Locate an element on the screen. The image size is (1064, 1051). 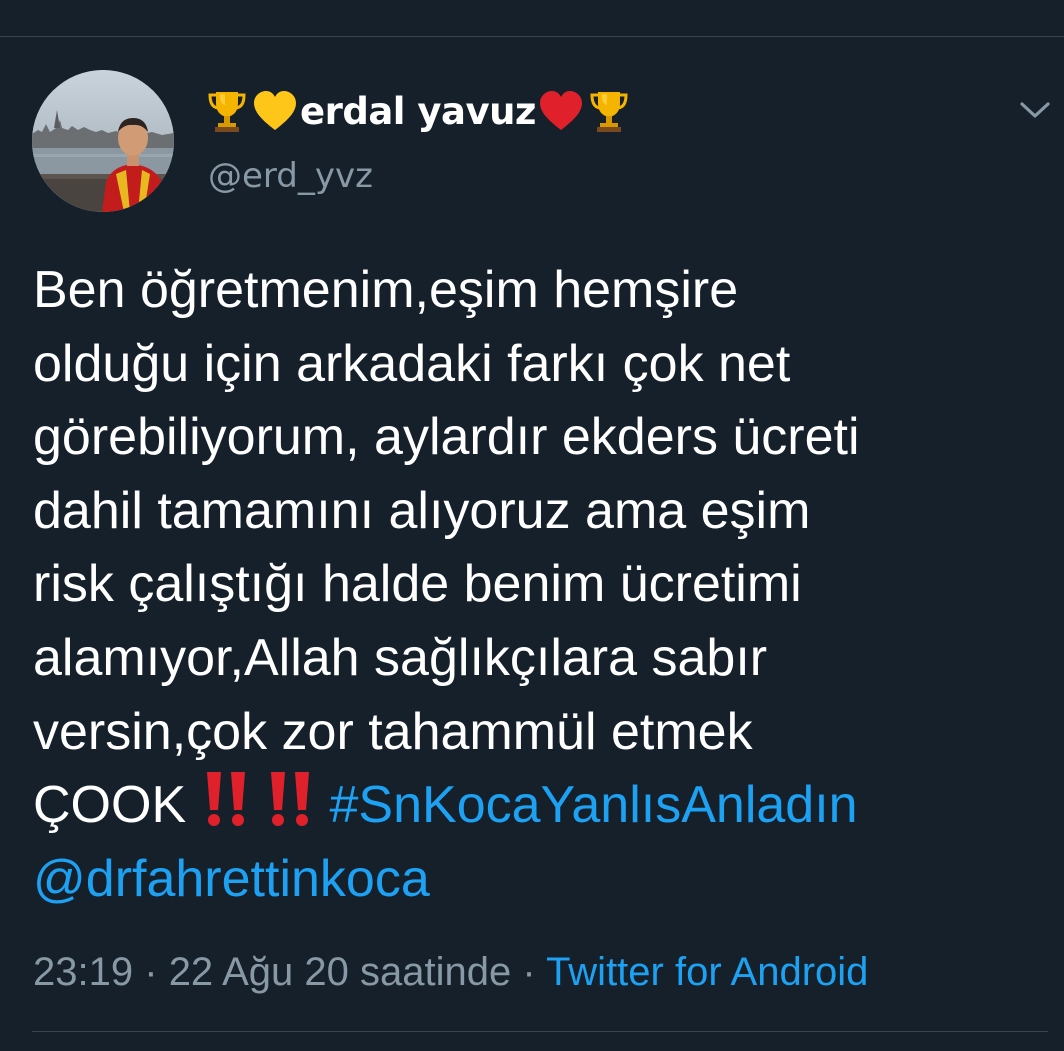
tweet-line: risk çalıştığı halde benim ücretimi is located at coordinates (417, 584).